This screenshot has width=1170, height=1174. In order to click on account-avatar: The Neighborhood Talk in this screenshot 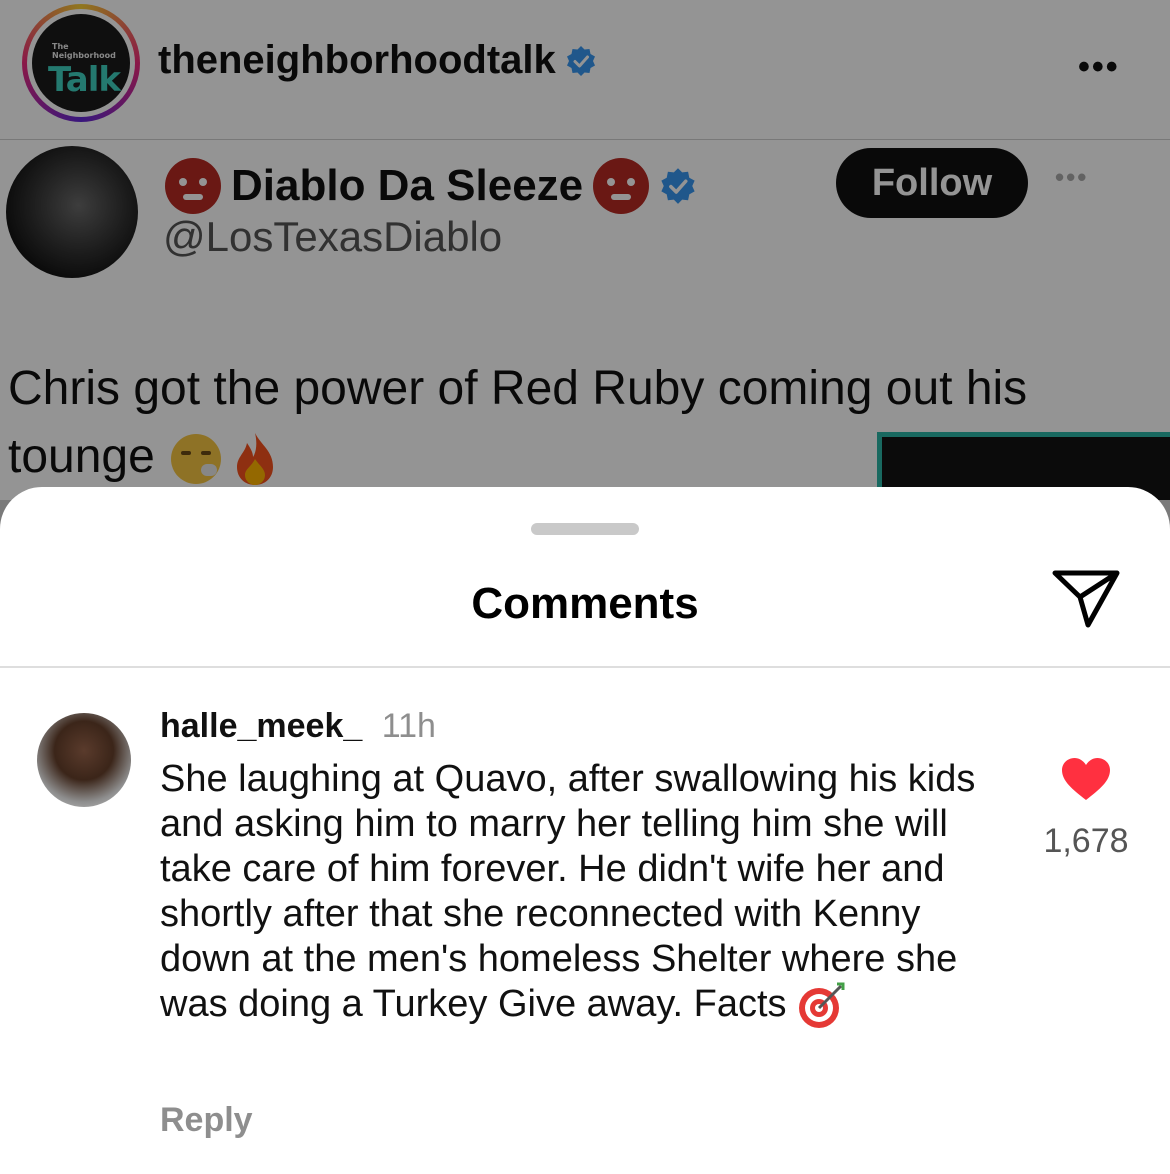, I will do `click(81, 63)`.